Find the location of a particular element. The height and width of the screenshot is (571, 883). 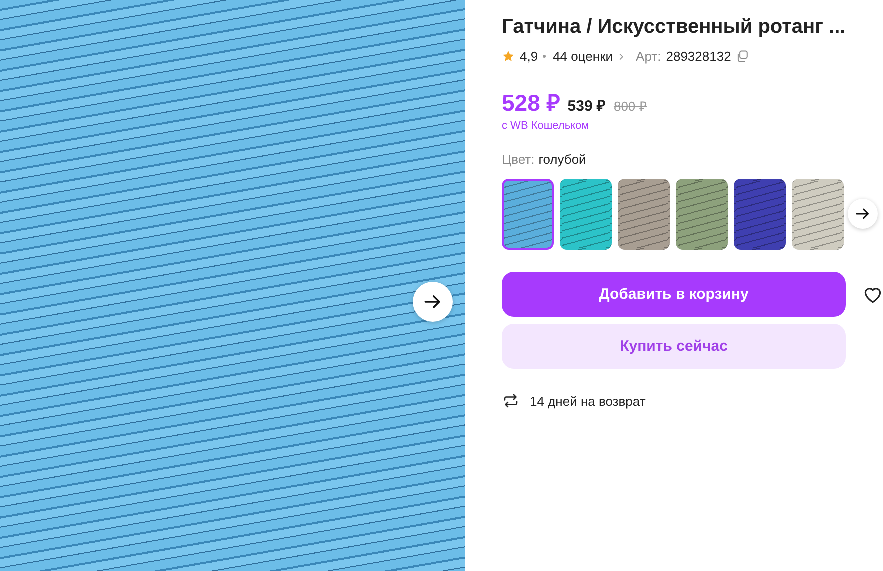

add-to-cart-button: Добавить в корзину is located at coordinates (674, 294).